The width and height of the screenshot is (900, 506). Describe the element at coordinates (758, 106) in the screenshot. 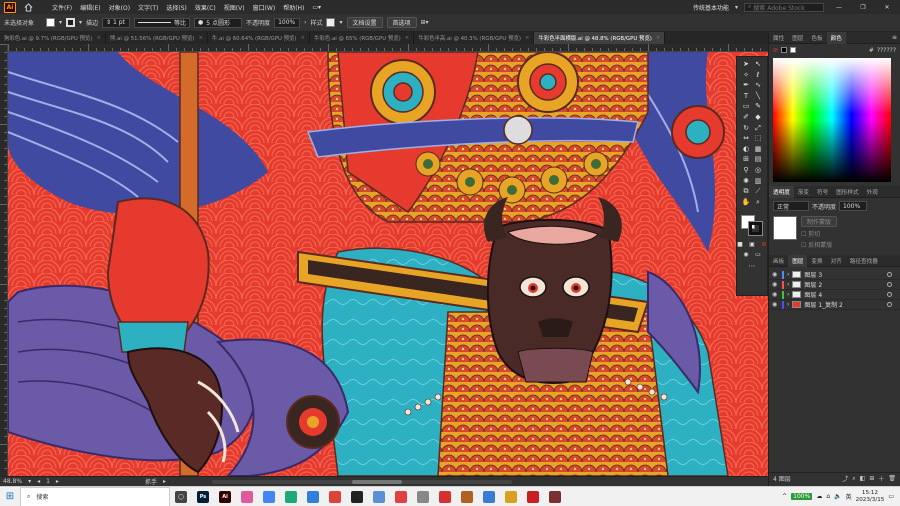

I see `paintbrush-icon: ✎` at that location.